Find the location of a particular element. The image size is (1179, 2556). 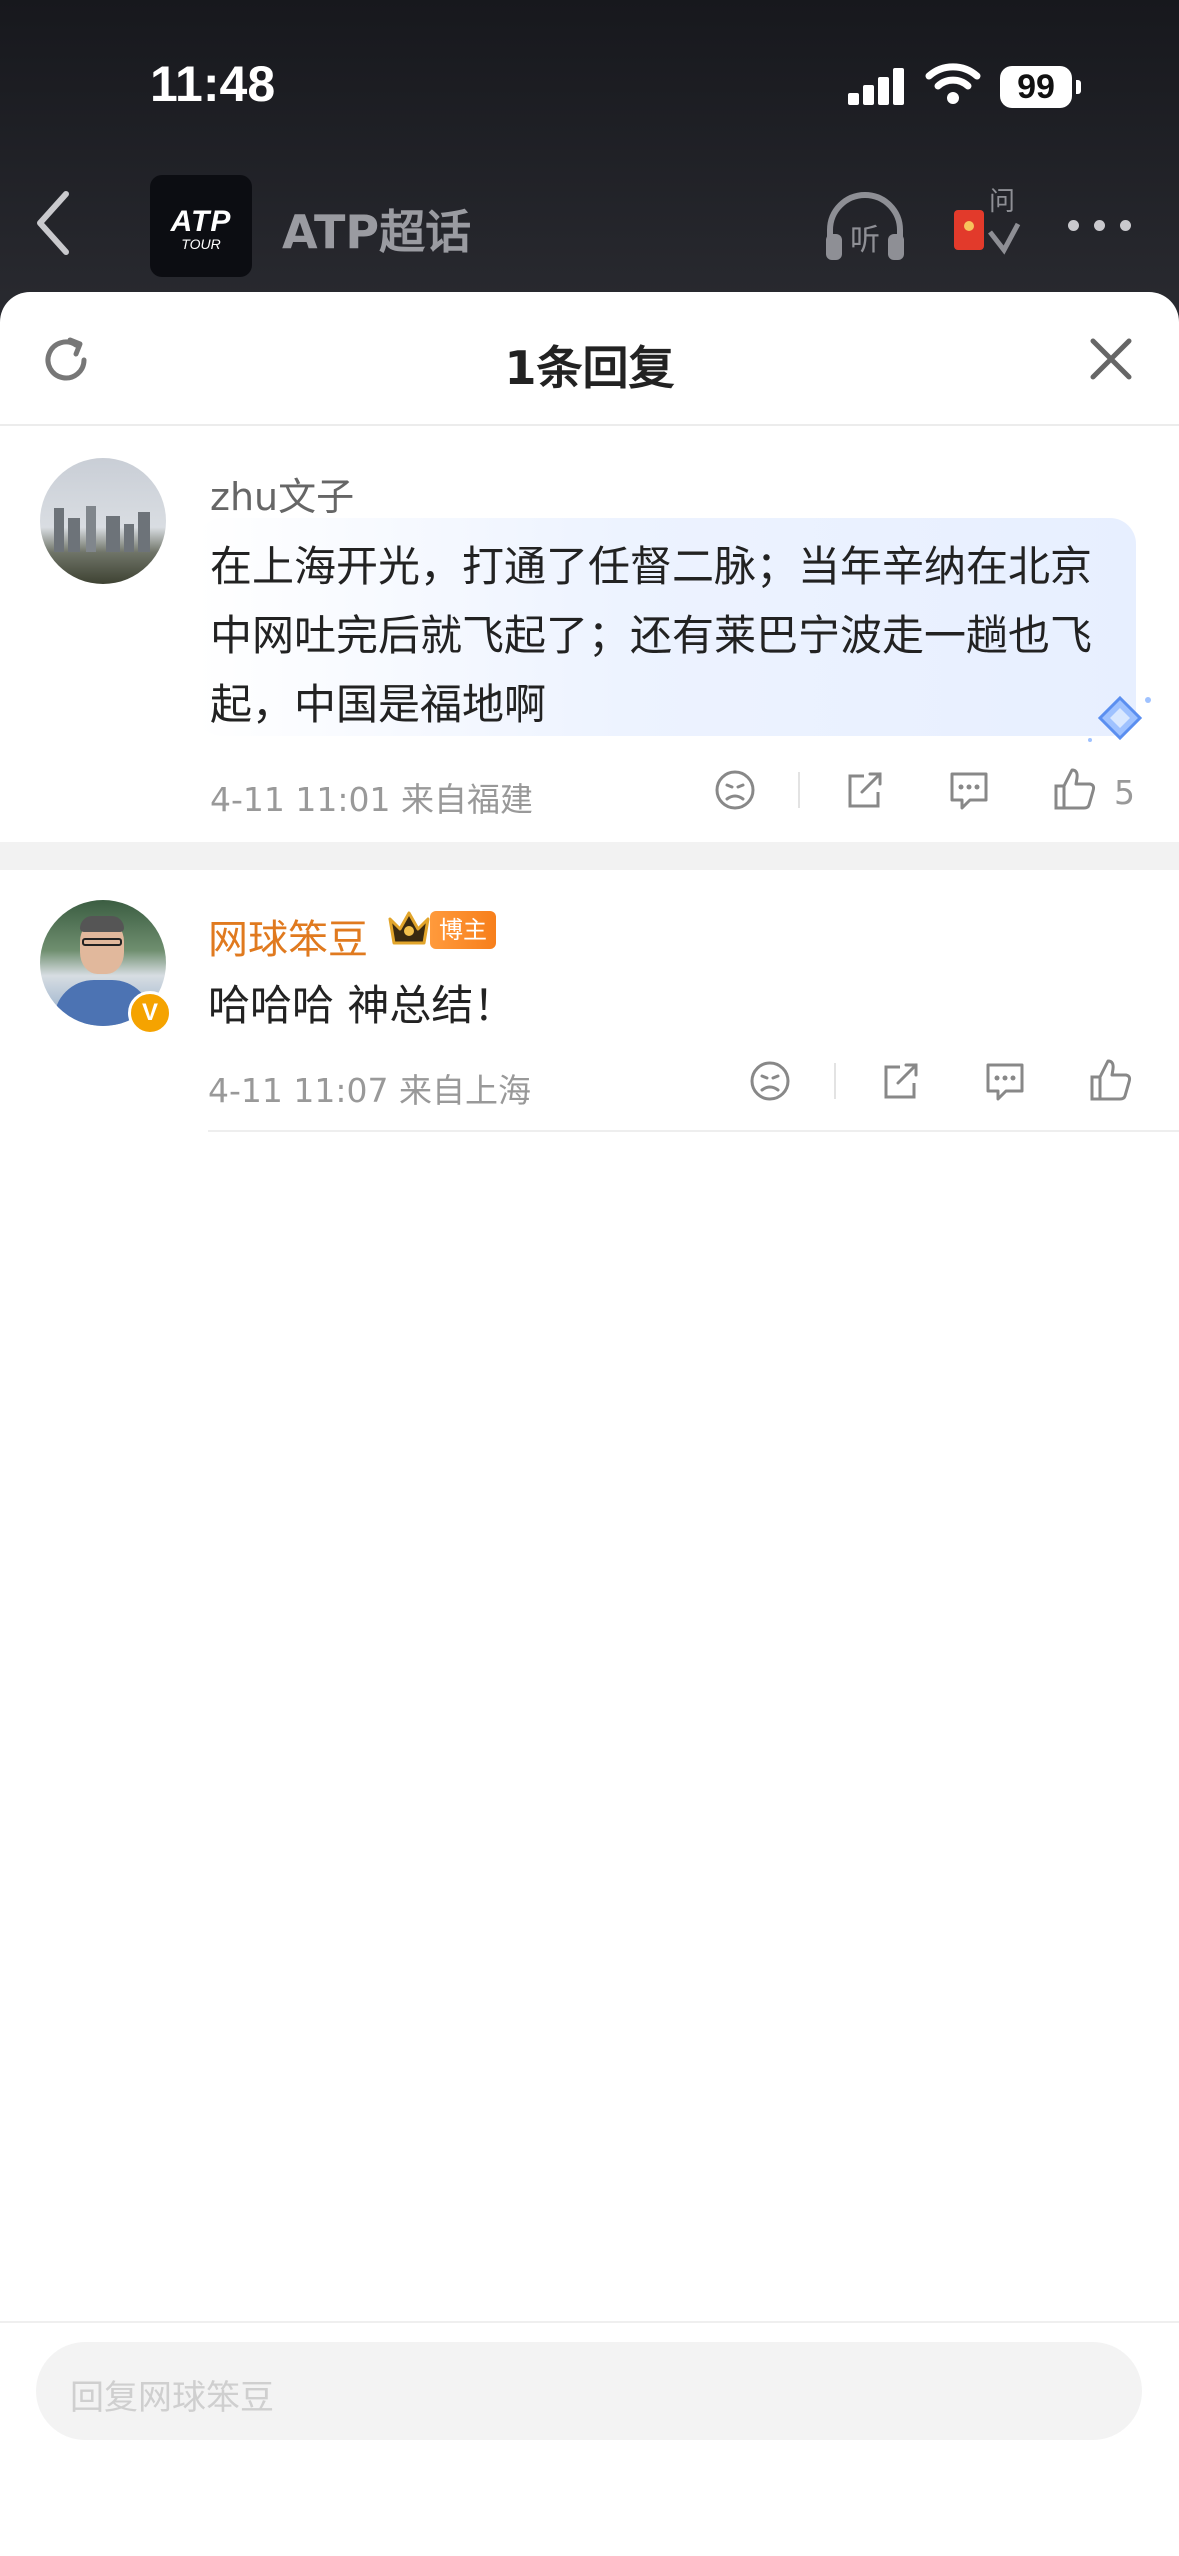

comment-meta: 4-11 11:01 来自福建 is located at coordinates (371, 797).